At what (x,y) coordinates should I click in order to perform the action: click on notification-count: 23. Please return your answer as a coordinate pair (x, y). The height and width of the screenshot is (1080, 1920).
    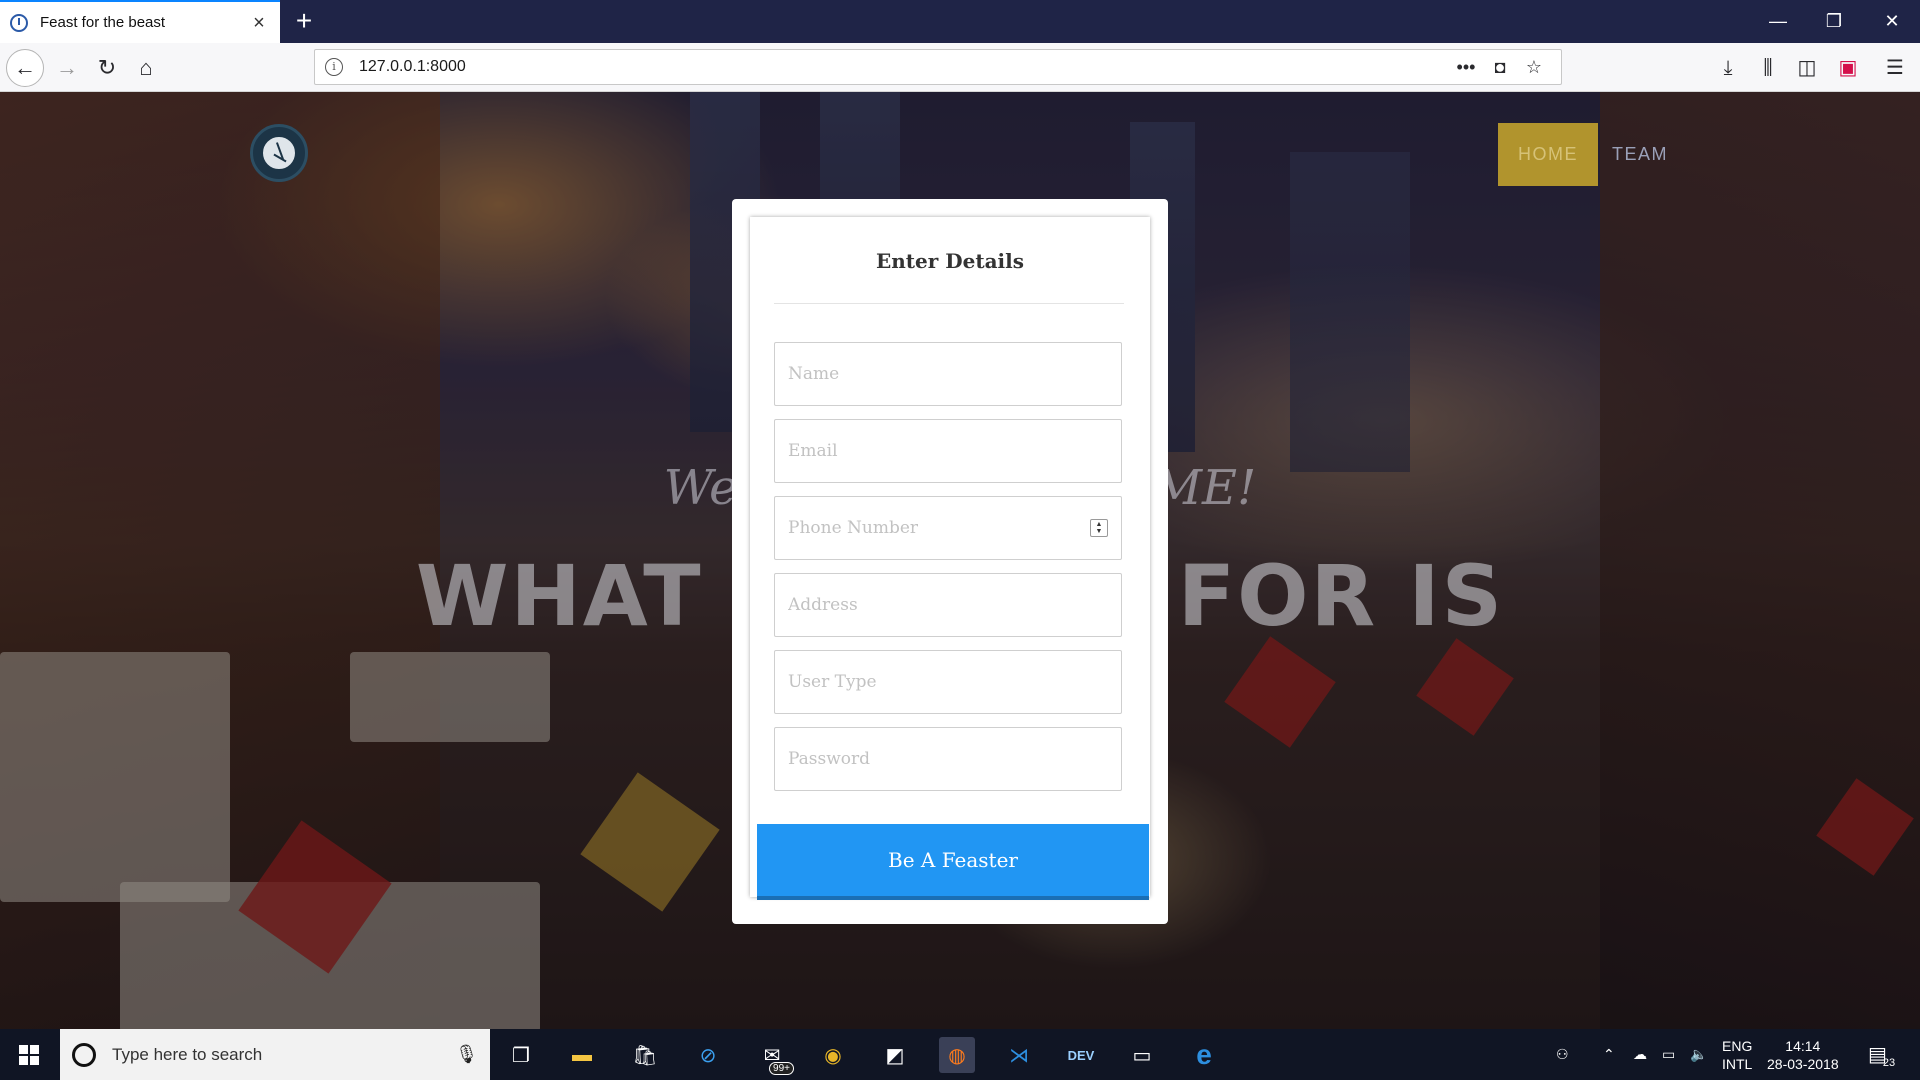
    Looking at the image, I should click on (1889, 1062).